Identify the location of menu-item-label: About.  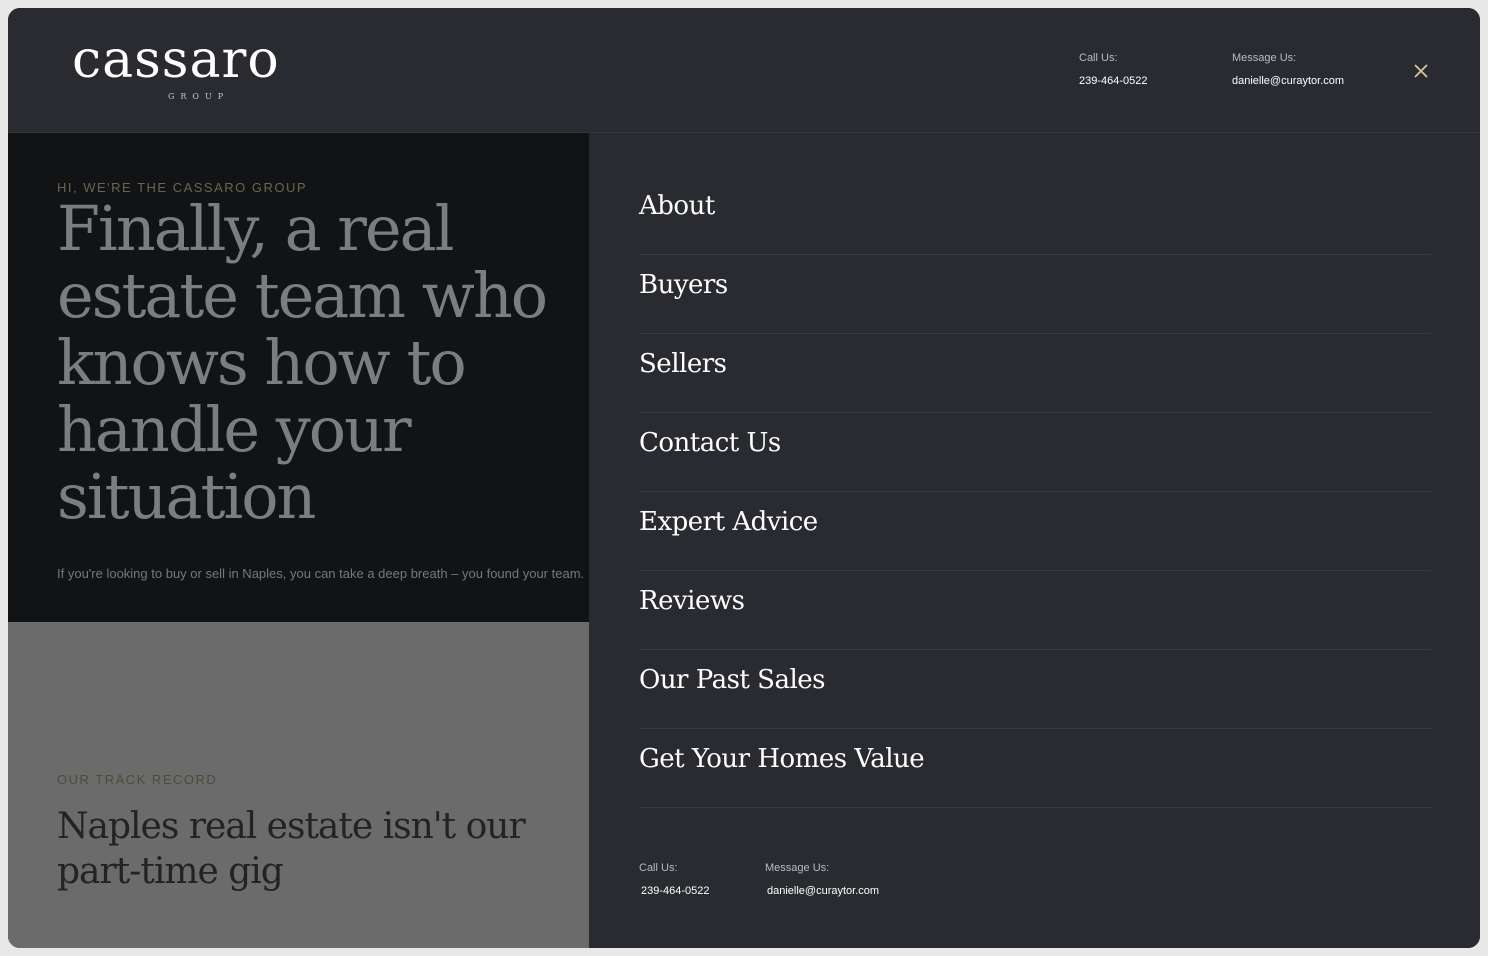
(677, 206).